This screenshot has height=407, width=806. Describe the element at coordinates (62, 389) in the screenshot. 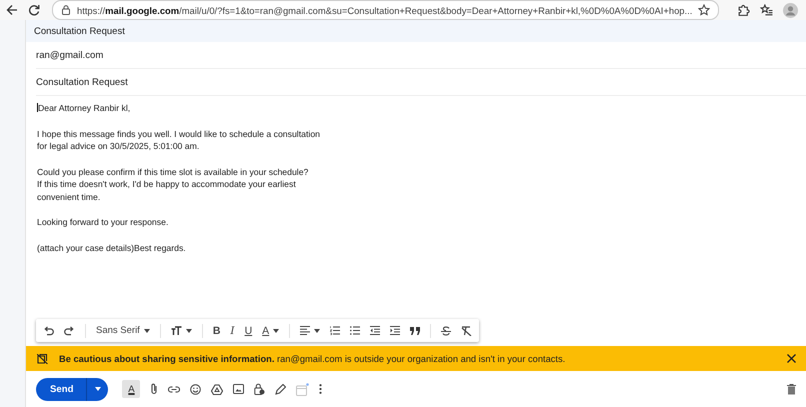

I see `send-button: Send` at that location.